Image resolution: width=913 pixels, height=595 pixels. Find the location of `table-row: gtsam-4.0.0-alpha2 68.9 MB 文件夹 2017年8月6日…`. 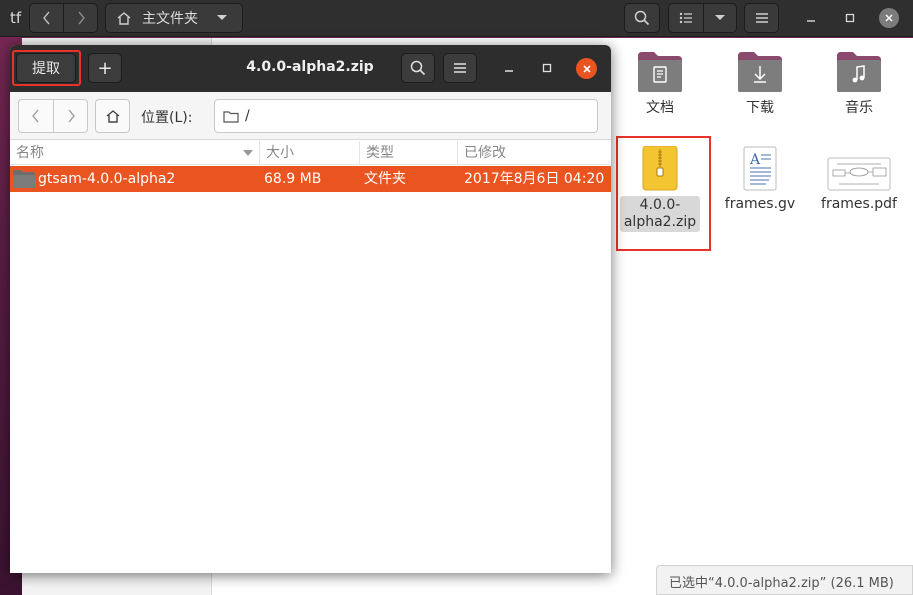

table-row: gtsam-4.0.0-alpha2 68.9 MB 文件夹 2017年8月6日… is located at coordinates (310, 179).